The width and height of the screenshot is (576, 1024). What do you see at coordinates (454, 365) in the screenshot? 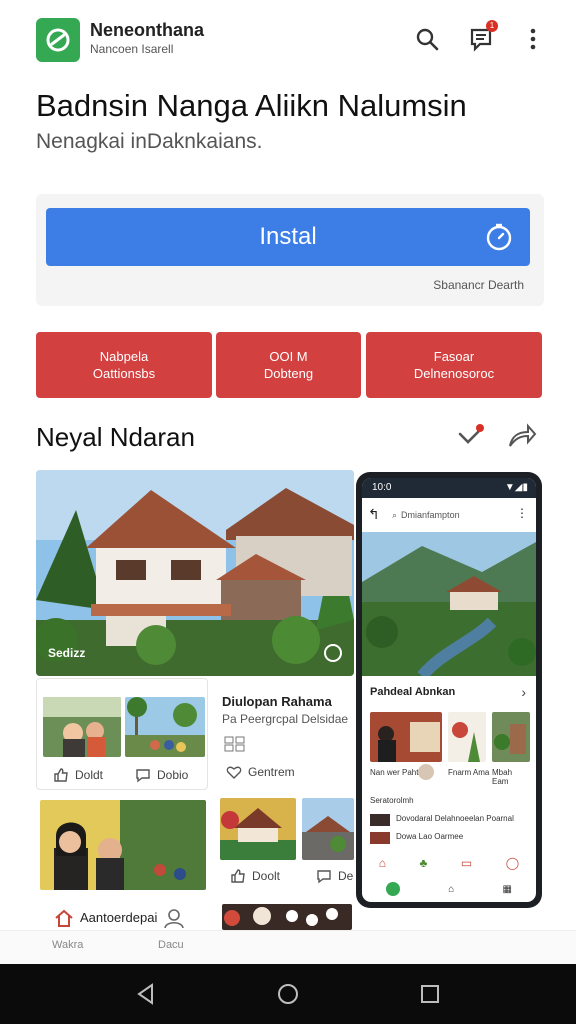
I see `action-button-3: Fasoar Delnenosoroc` at bounding box center [454, 365].